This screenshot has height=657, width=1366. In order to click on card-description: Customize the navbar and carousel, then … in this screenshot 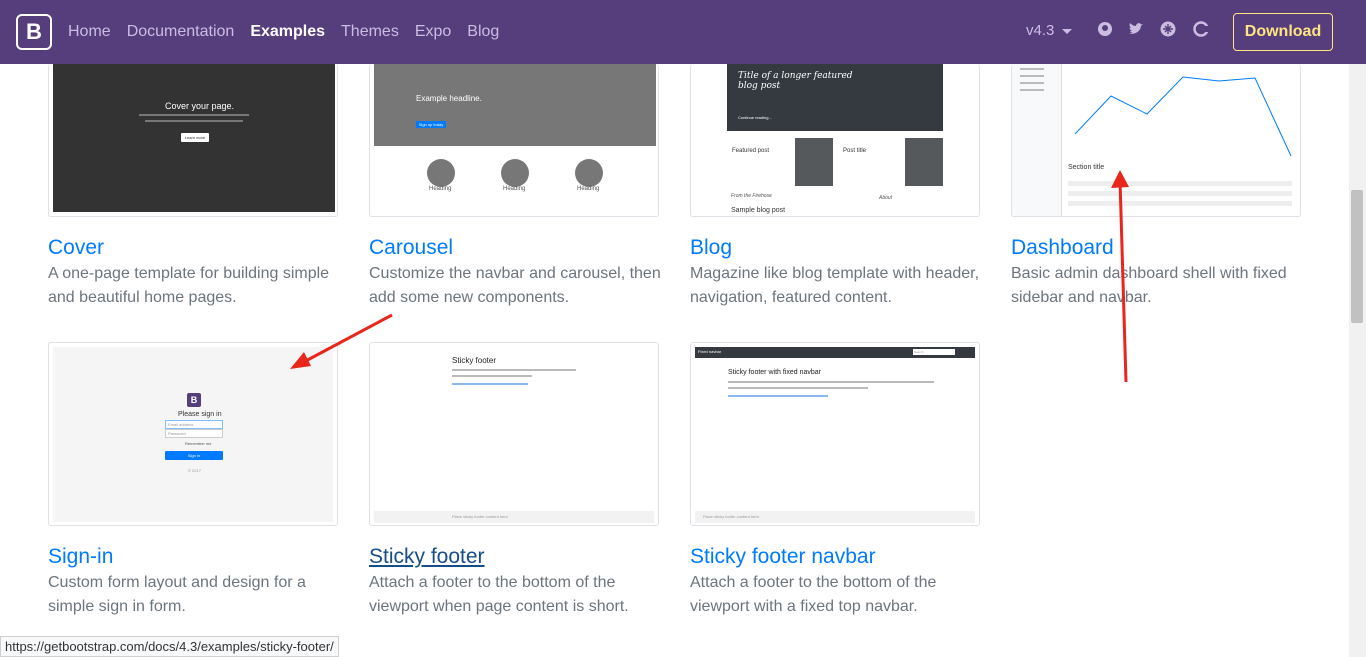, I will do `click(515, 285)`.